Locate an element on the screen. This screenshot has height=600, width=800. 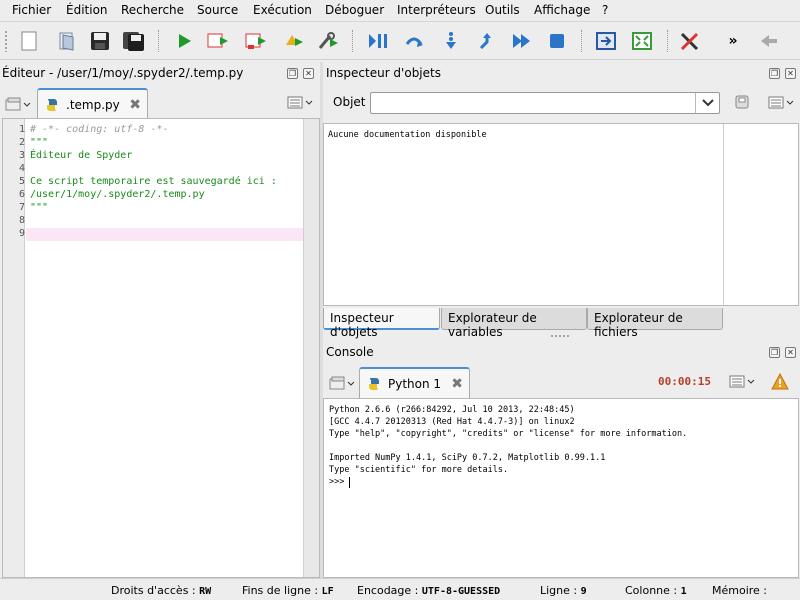
line-number: 7 is located at coordinates (21, 207).